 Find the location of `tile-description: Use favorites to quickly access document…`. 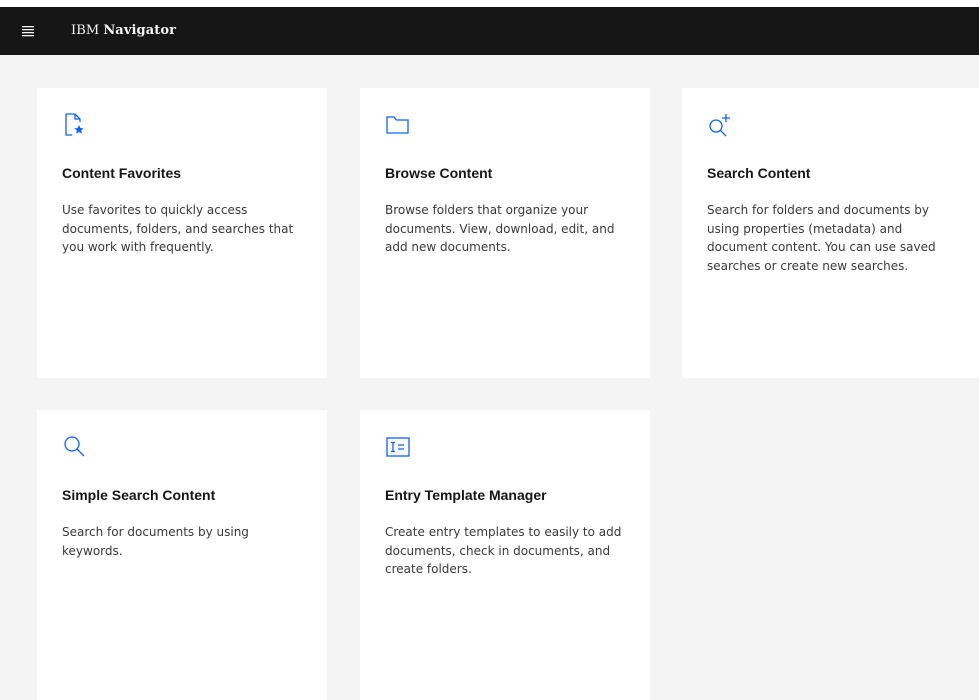

tile-description: Use favorites to quickly access document… is located at coordinates (178, 228).